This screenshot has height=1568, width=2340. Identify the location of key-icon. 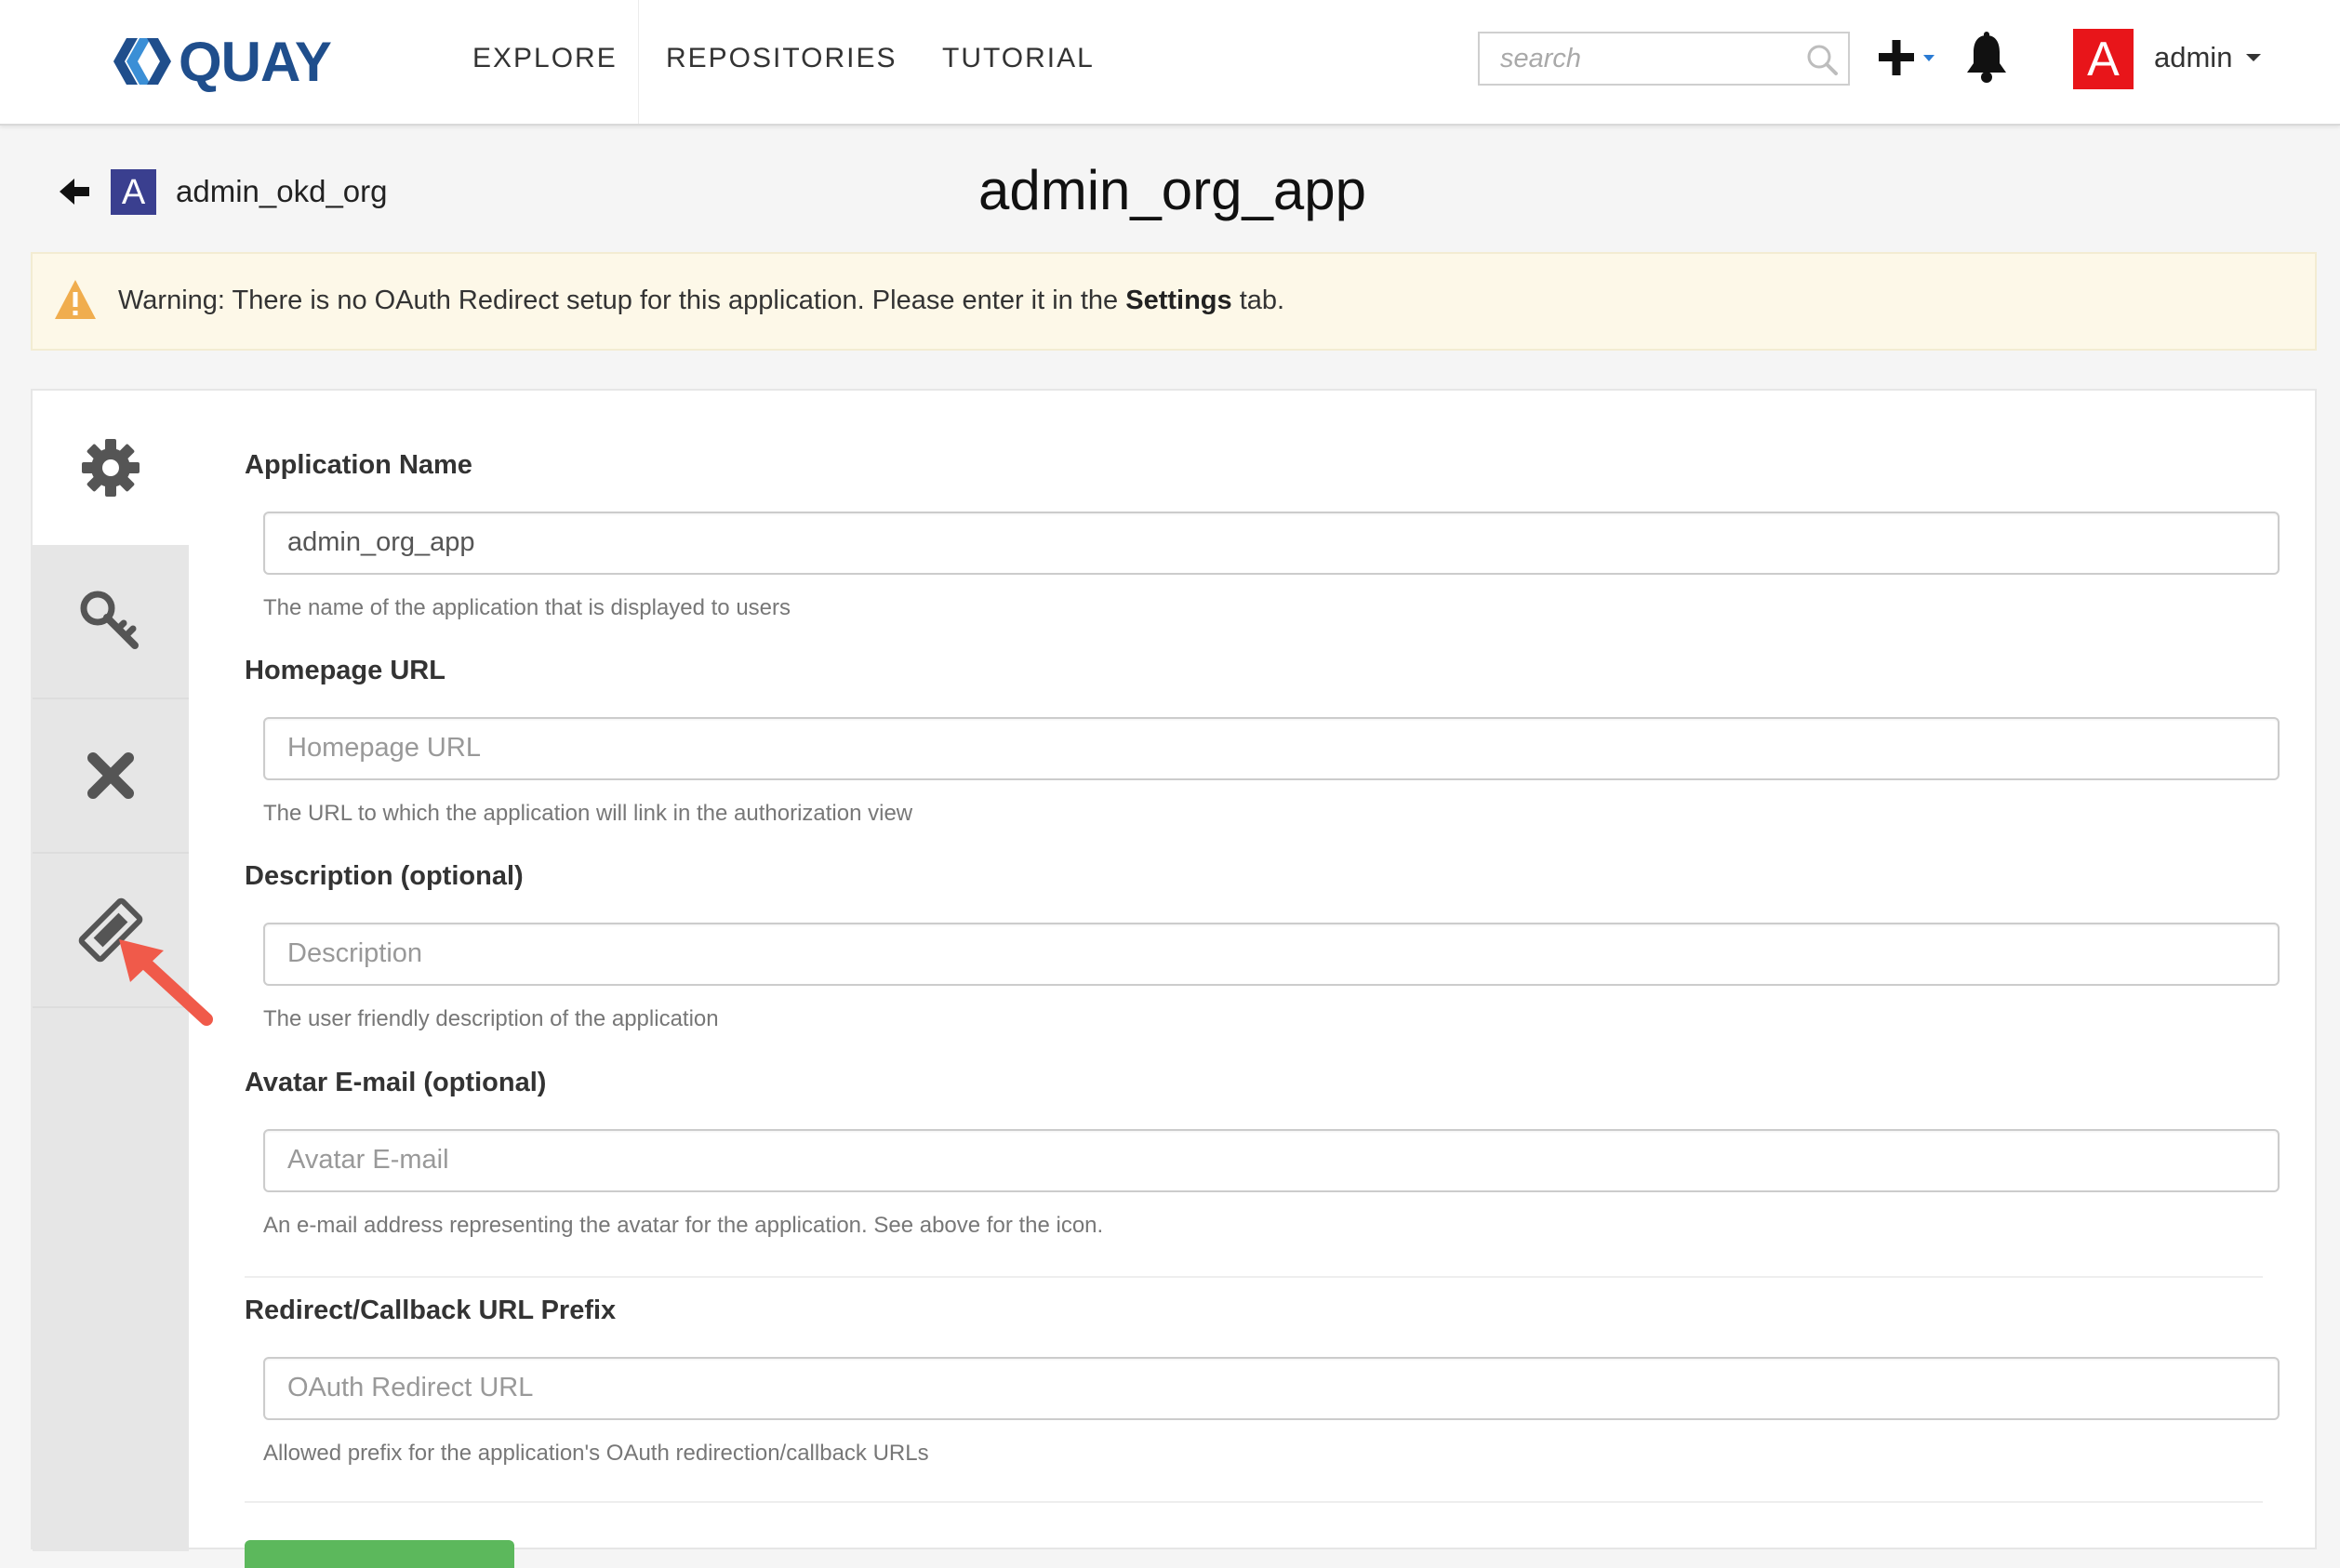
(109, 620).